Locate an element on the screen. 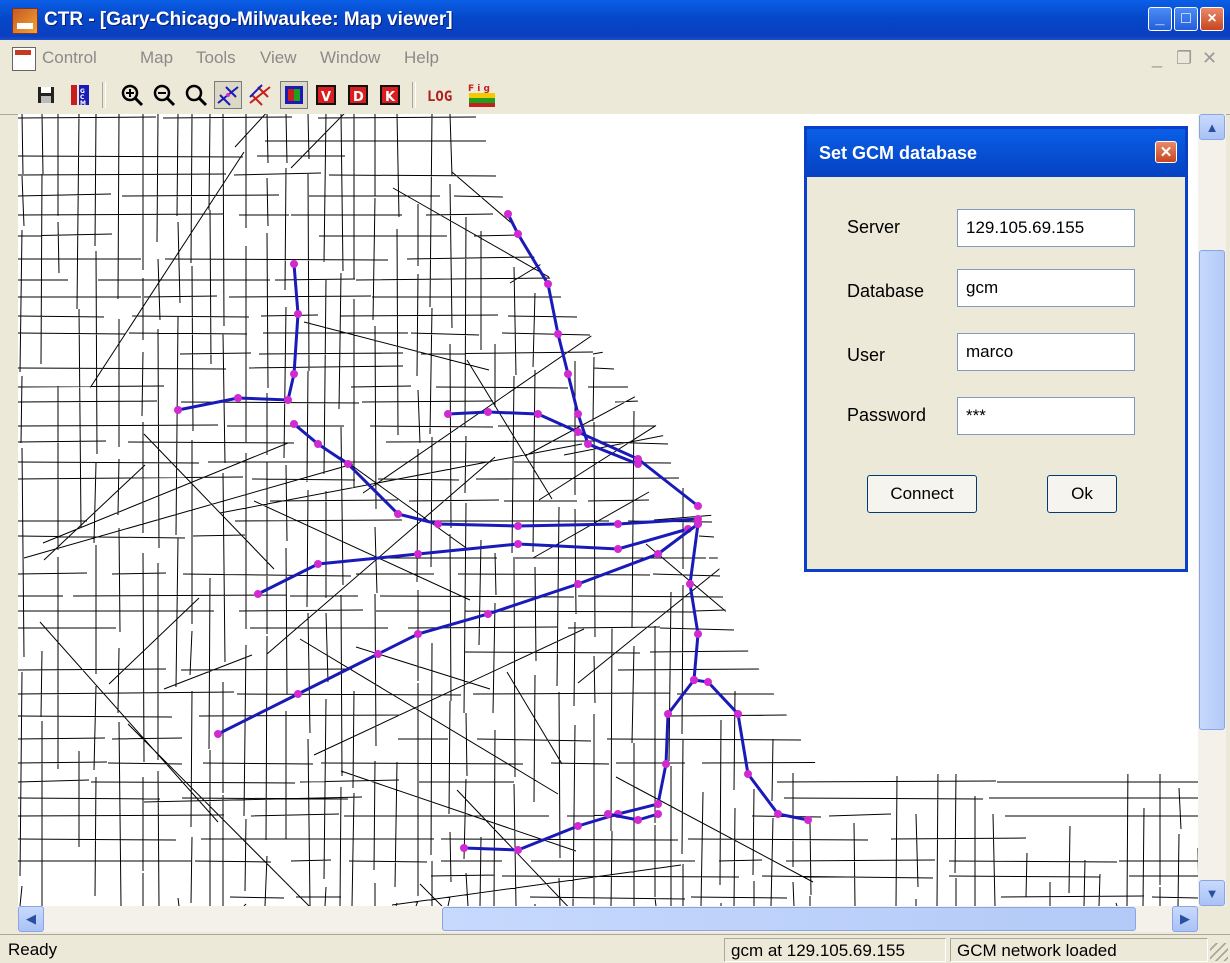 This screenshot has height=963, width=1230. menu-help: Help is located at coordinates (421, 58).